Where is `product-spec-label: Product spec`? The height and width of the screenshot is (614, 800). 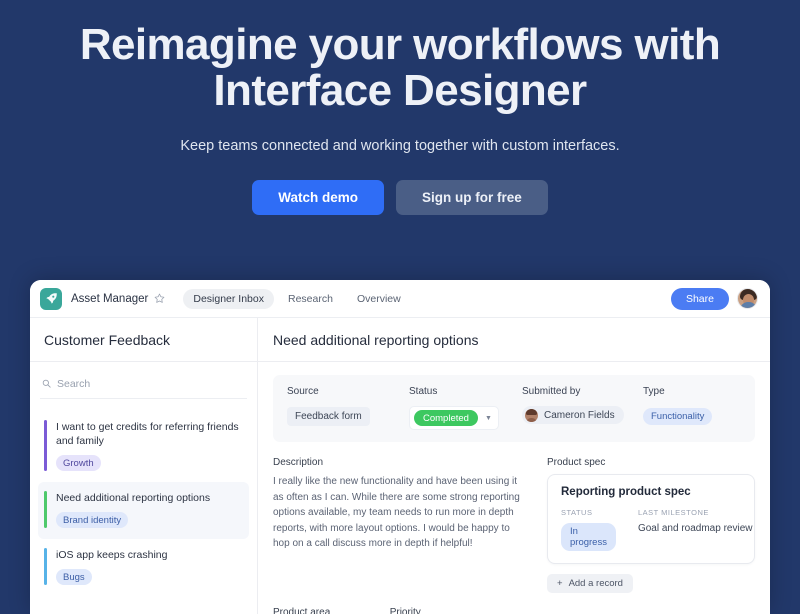
product-spec-label: Product spec is located at coordinates (576, 462).